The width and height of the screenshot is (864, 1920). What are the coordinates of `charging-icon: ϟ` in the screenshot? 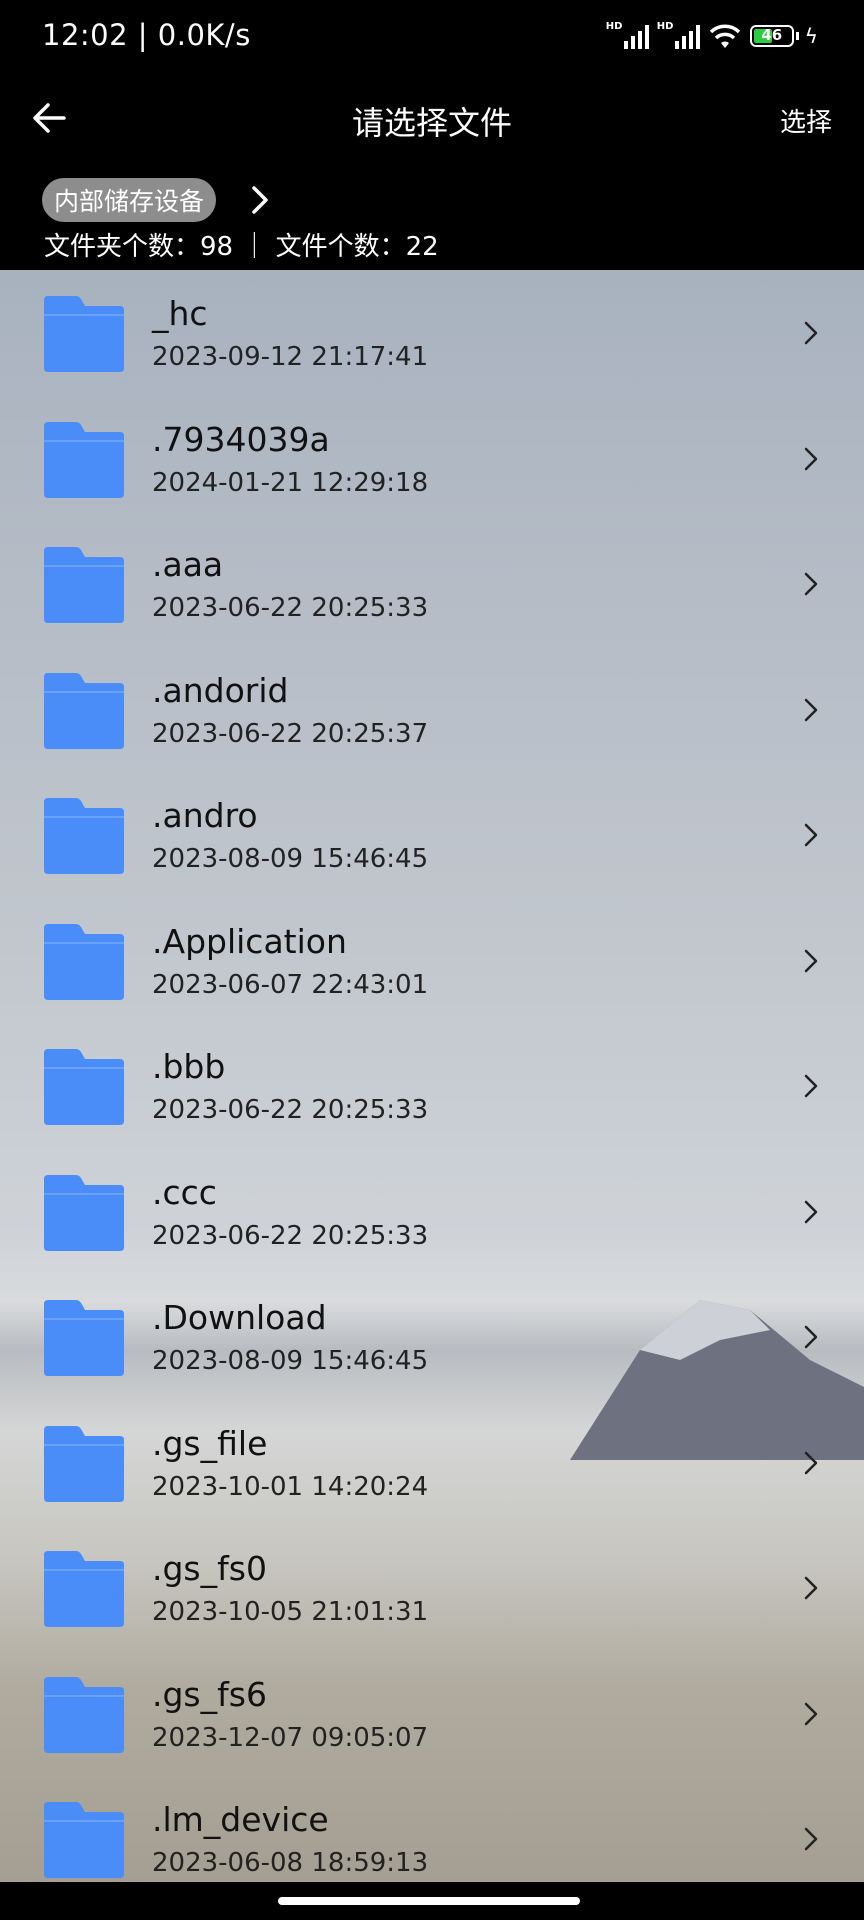 It's located at (811, 36).